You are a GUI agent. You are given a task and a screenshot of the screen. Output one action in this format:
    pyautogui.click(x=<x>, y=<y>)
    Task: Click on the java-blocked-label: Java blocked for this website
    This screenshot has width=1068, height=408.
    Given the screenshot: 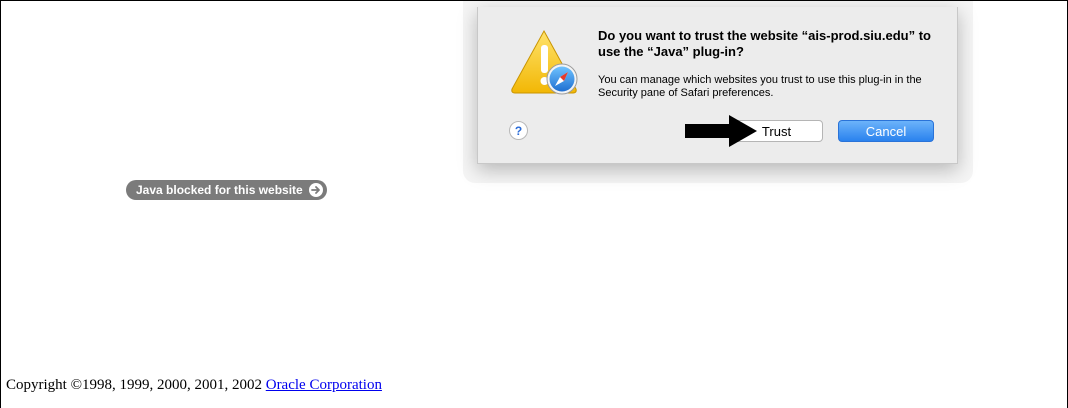 What is the action you would take?
    pyautogui.click(x=219, y=190)
    